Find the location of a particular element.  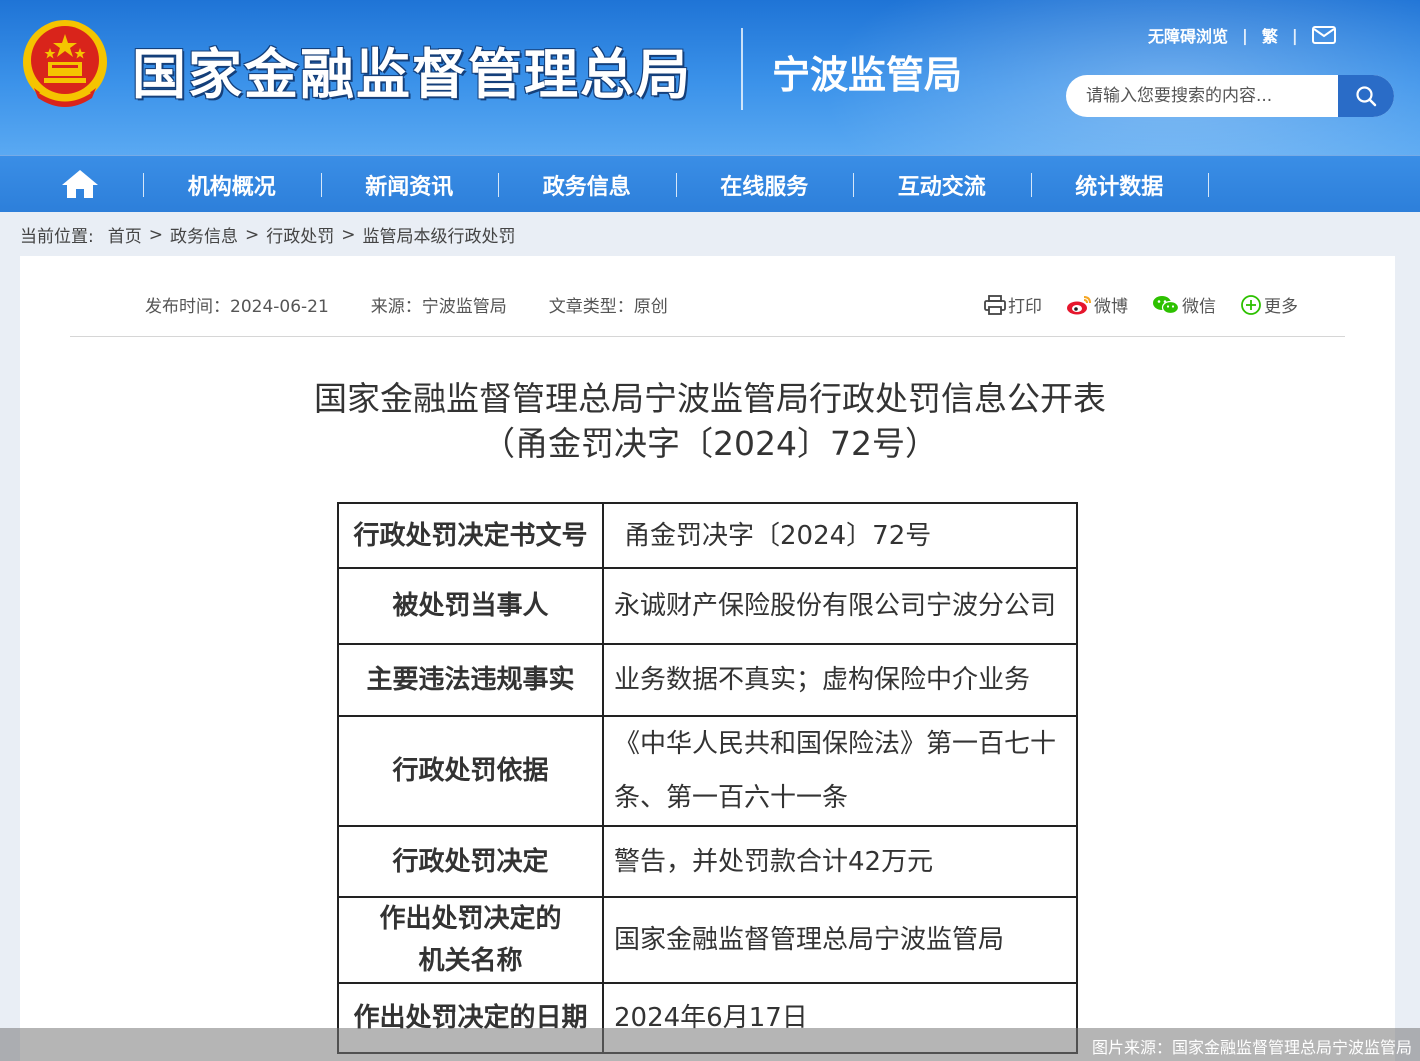

table-value: 业务数据不真实；虚构保险中介业务 is located at coordinates (840, 680).